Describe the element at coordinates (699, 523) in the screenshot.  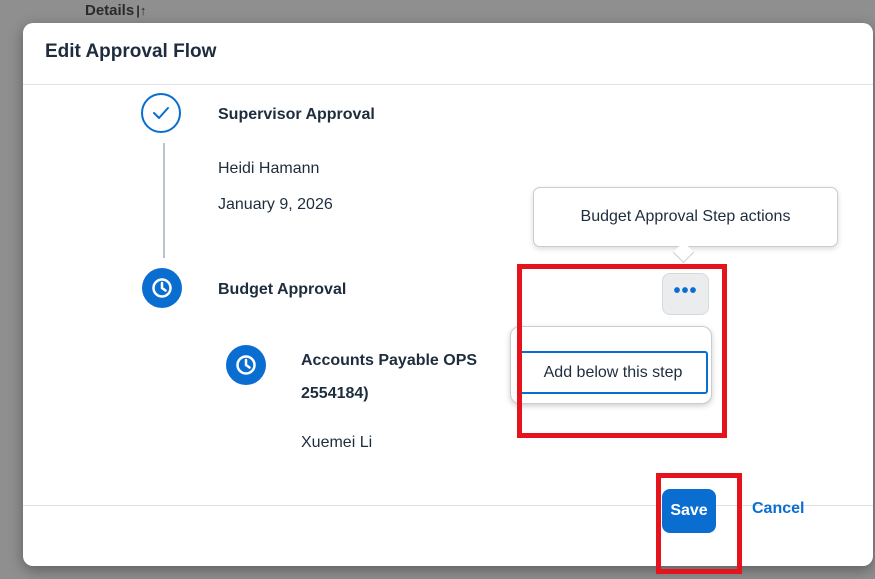
I see `highlight-box-save` at that location.